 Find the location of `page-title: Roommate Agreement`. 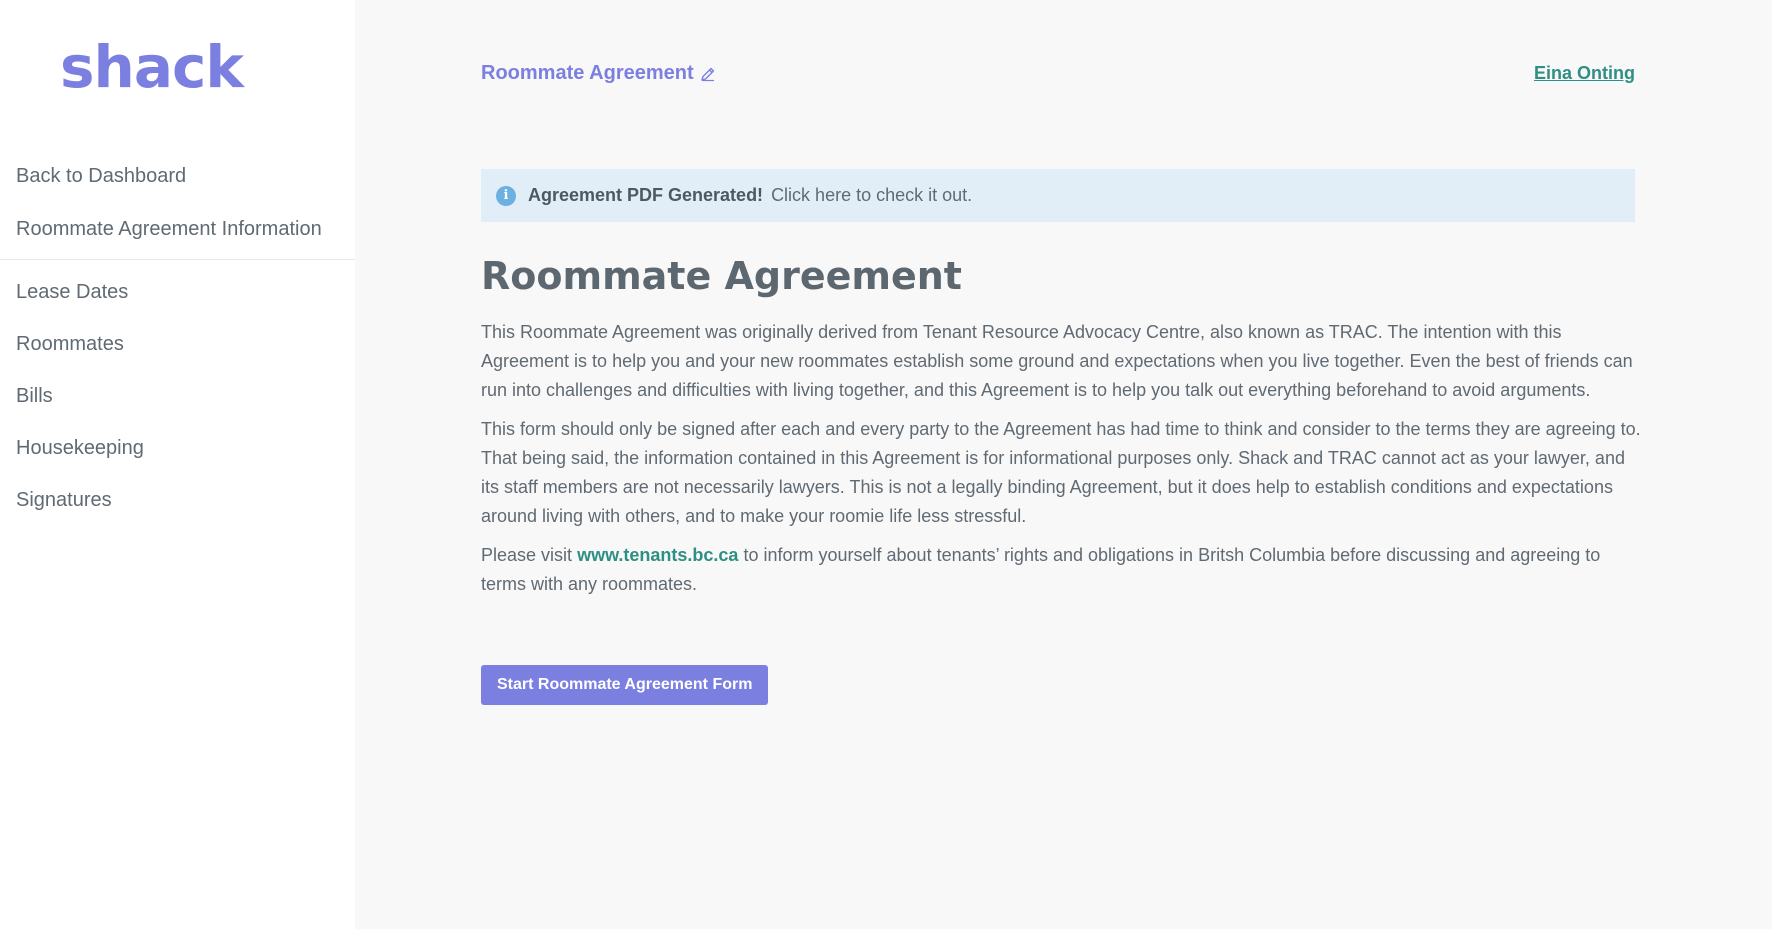

page-title: Roommate Agreement is located at coordinates (721, 276).